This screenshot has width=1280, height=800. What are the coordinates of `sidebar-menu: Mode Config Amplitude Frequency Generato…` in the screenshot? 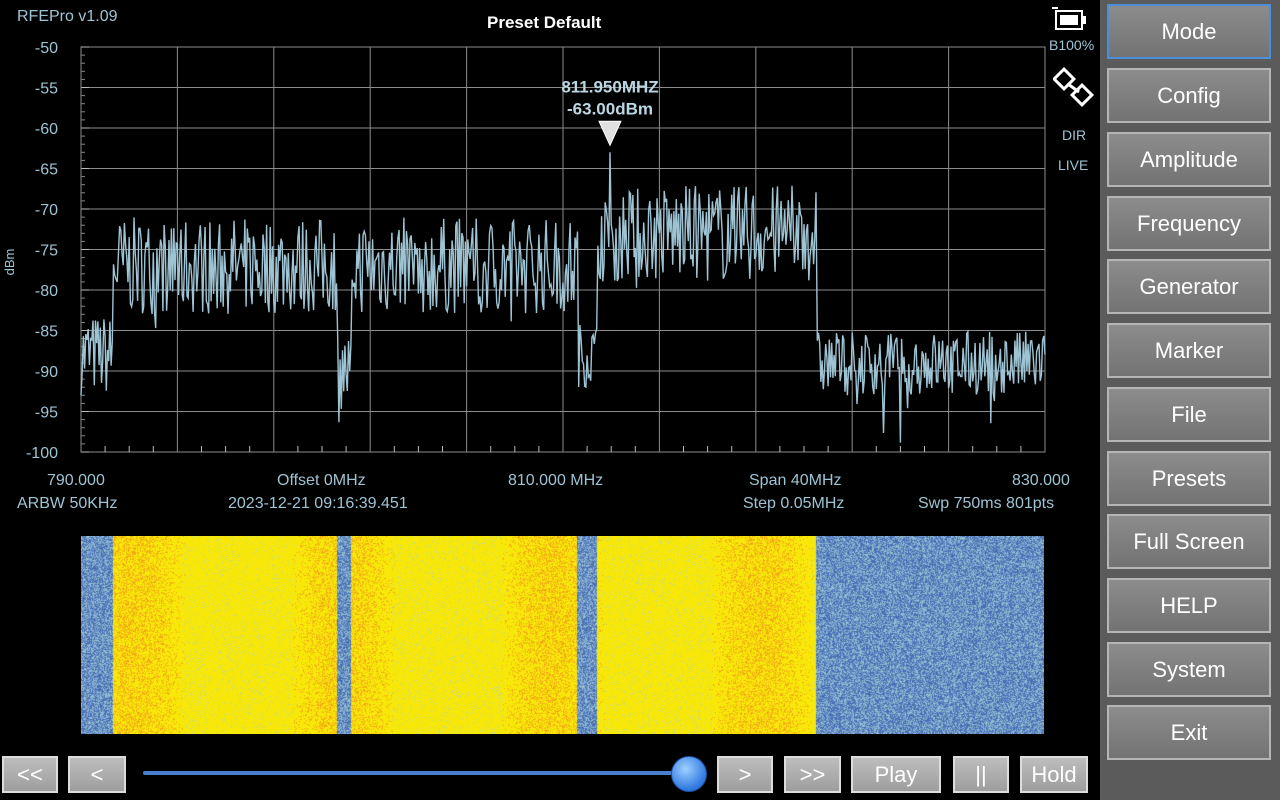 It's located at (1190, 400).